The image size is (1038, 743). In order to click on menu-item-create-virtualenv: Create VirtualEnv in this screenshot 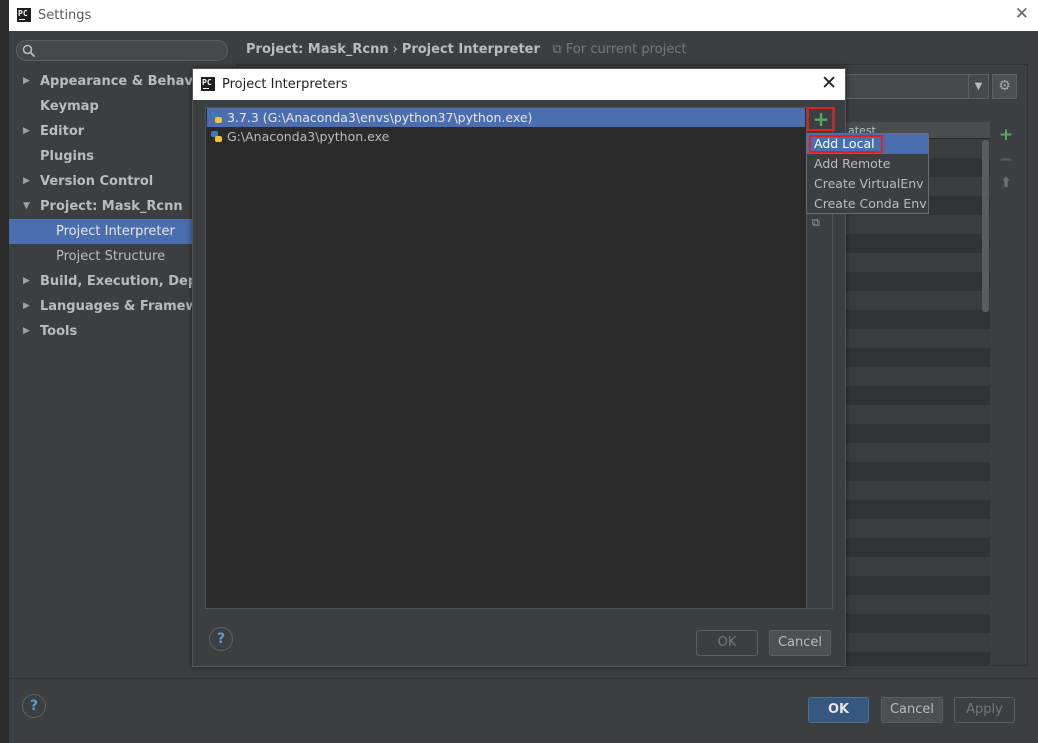, I will do `click(867, 184)`.